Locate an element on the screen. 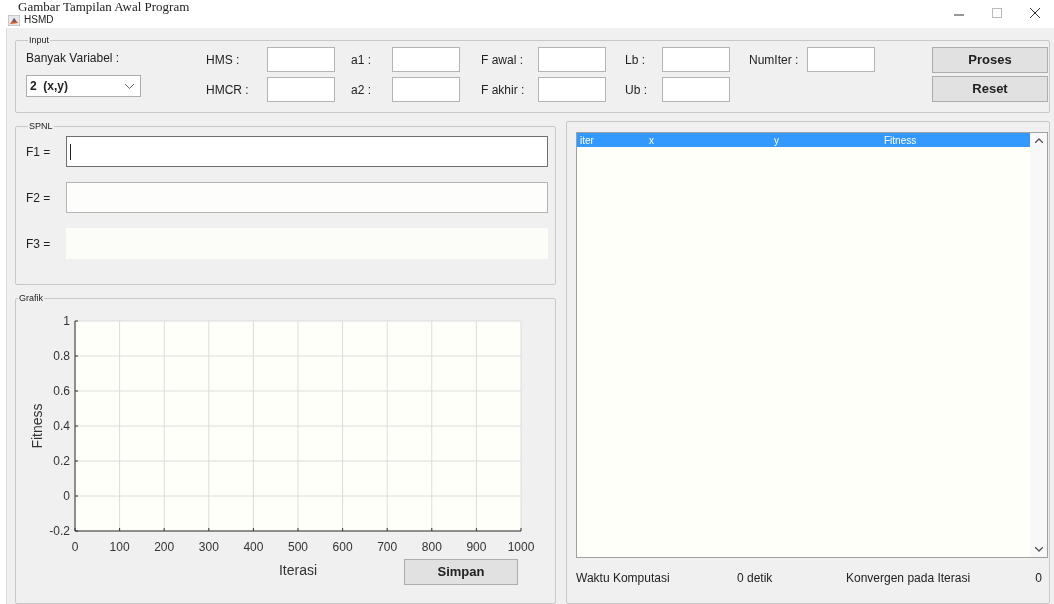 Image resolution: width=1054 pixels, height=604 pixels. equation-label: F2 = is located at coordinates (39, 198).